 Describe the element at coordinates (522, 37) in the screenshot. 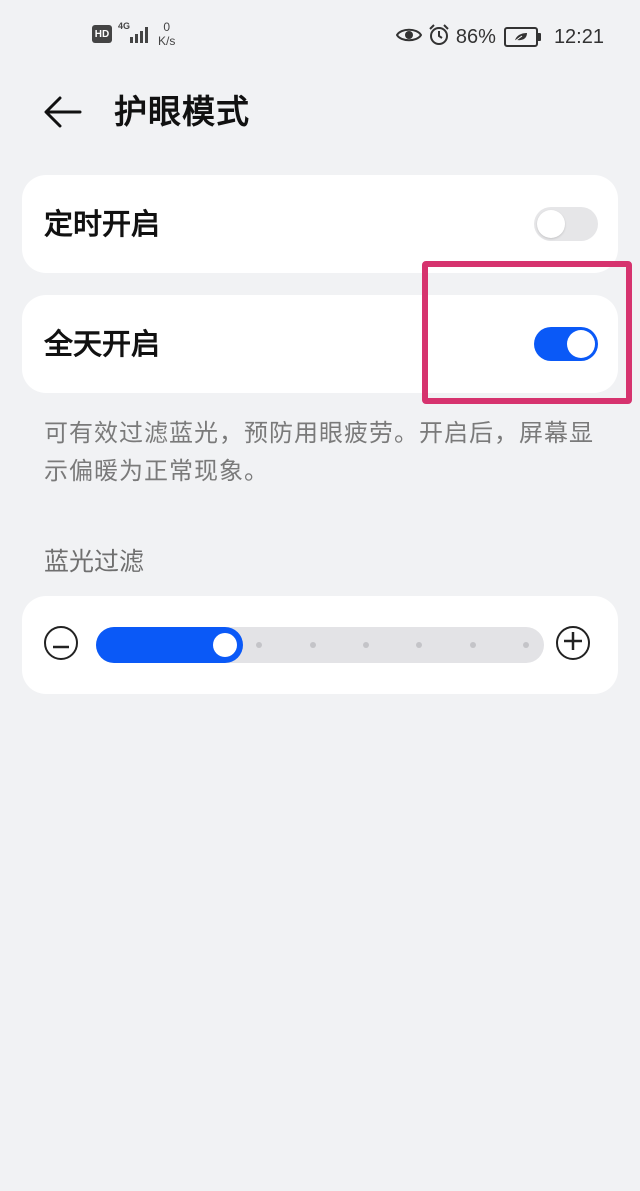

I see `battery-icon` at that location.